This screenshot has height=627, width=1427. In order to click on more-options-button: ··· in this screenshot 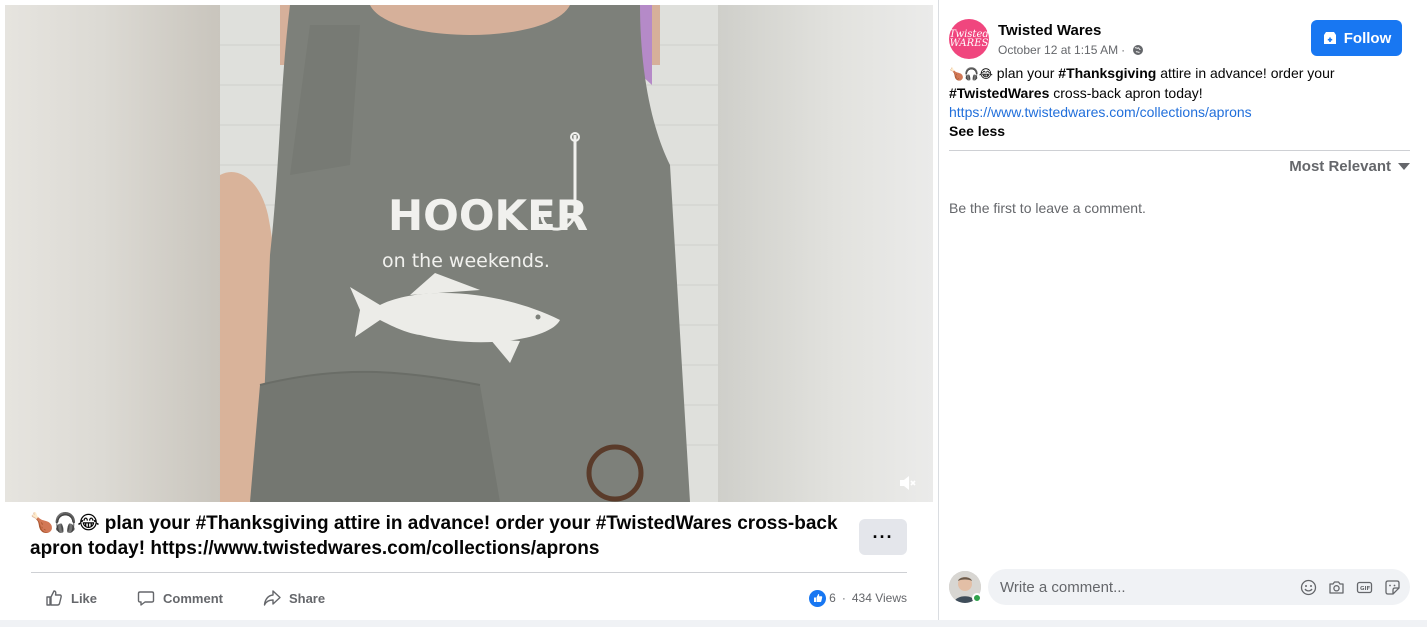, I will do `click(883, 537)`.